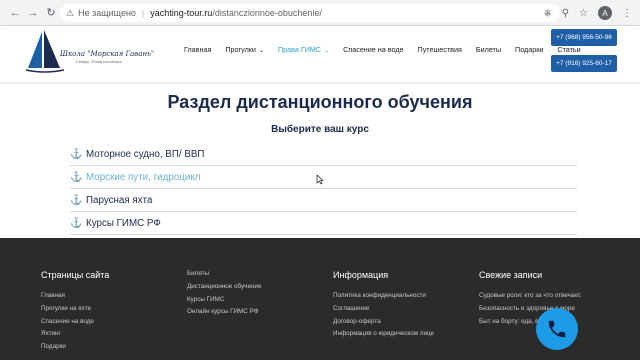  I want to click on footer-link: Спасение на воде, so click(75, 321).